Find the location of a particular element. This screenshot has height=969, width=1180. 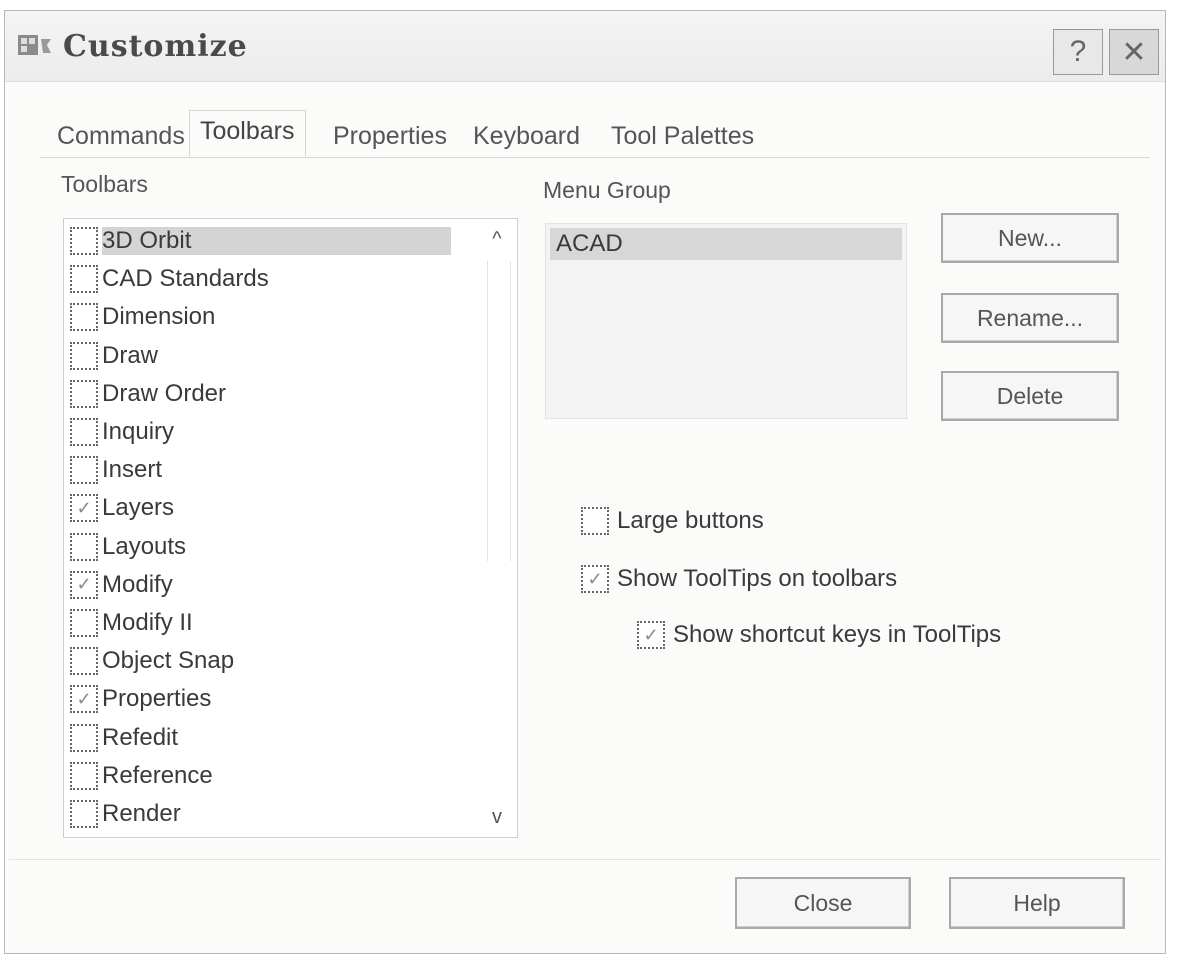

help-button: Help is located at coordinates (1037, 903).